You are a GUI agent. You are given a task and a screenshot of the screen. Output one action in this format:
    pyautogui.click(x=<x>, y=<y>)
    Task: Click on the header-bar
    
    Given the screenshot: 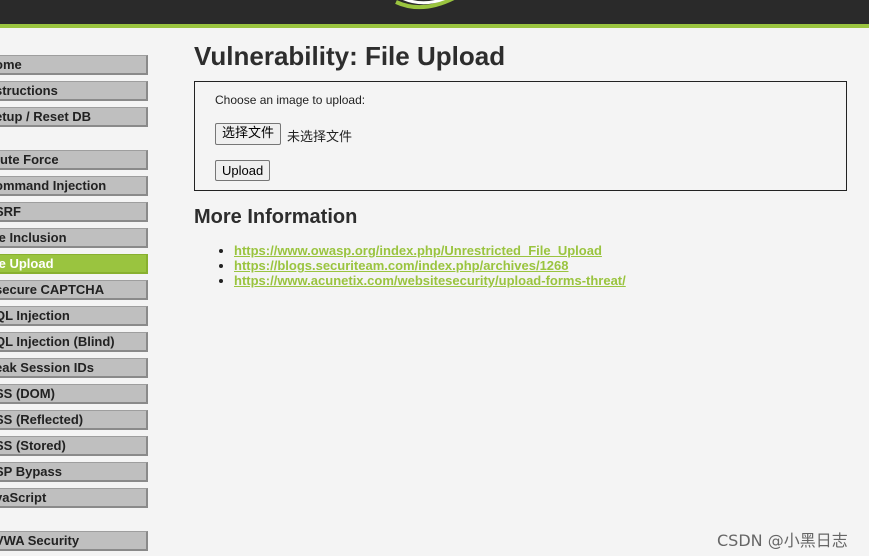 What is the action you would take?
    pyautogui.click(x=434, y=14)
    